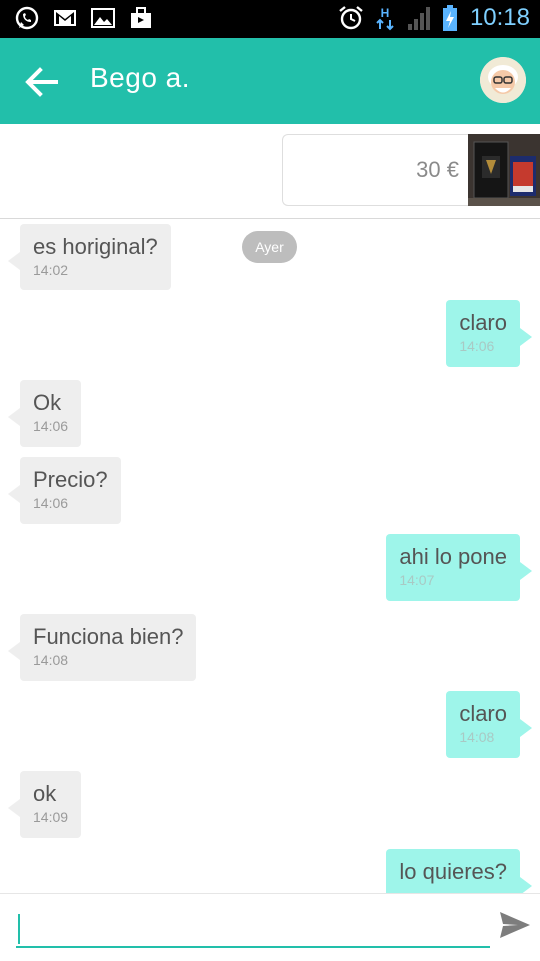 This screenshot has width=540, height=961. Describe the element at coordinates (270, 171) in the screenshot. I see `item-summary: 30 €` at that location.